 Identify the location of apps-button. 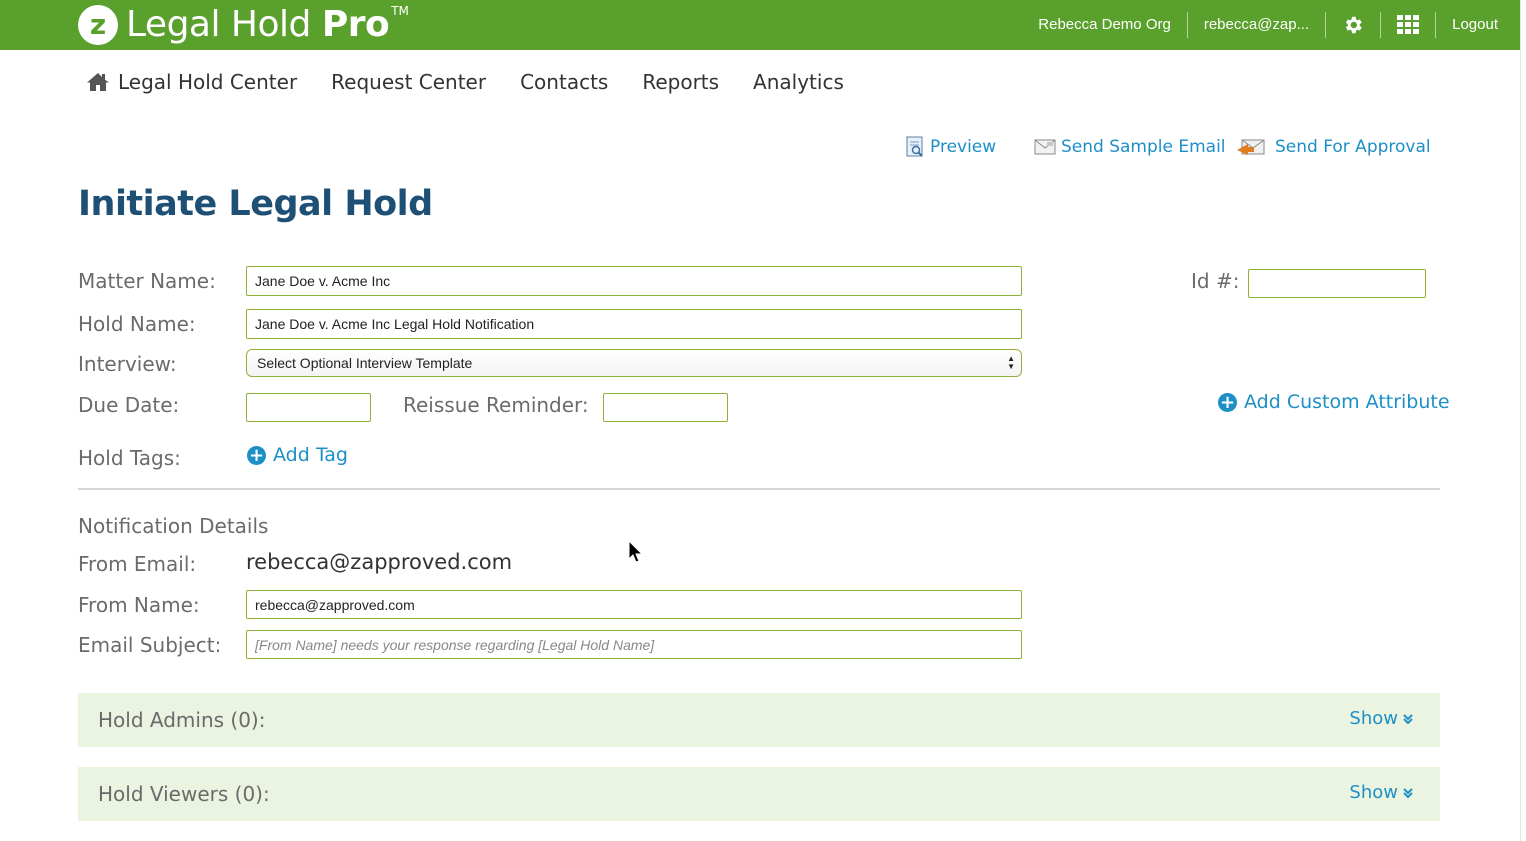
(1408, 25).